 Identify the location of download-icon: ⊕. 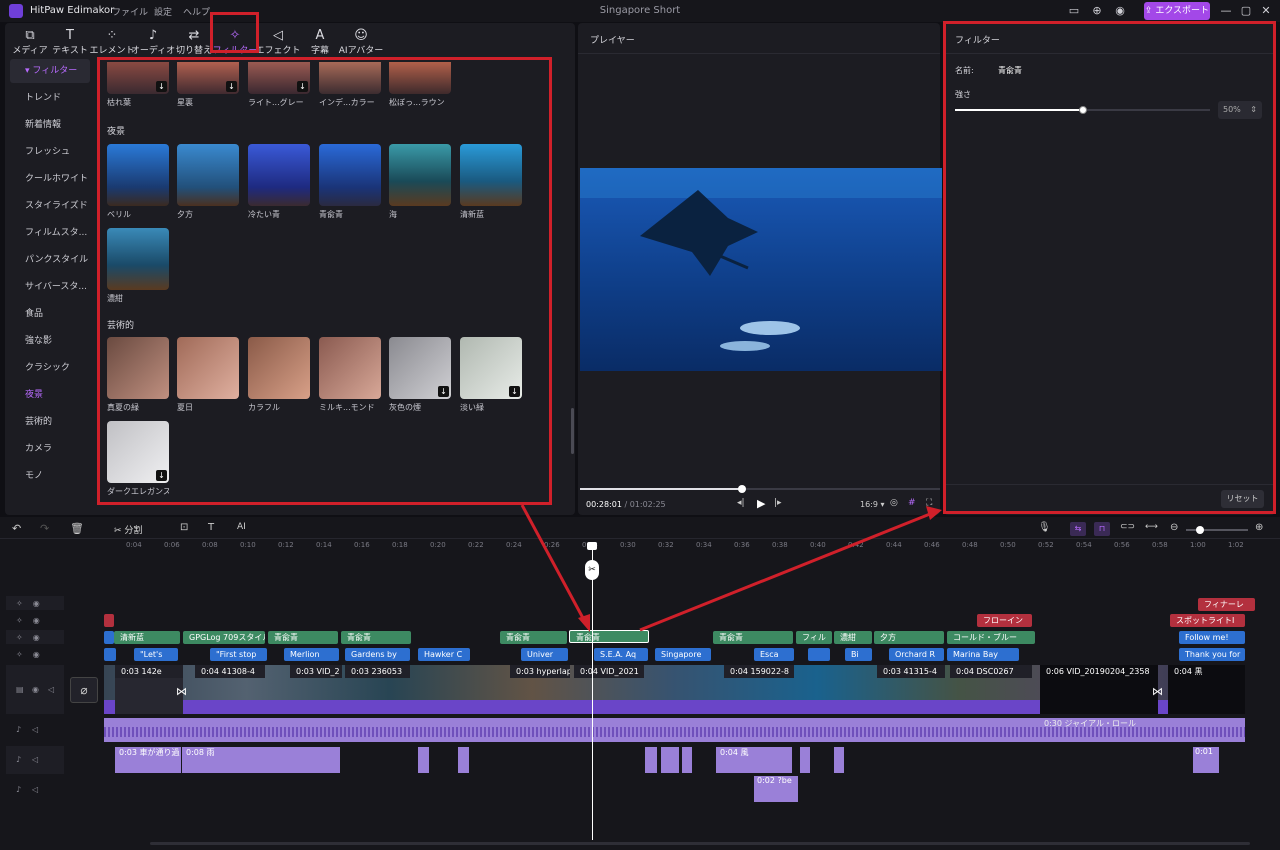
(1097, 11).